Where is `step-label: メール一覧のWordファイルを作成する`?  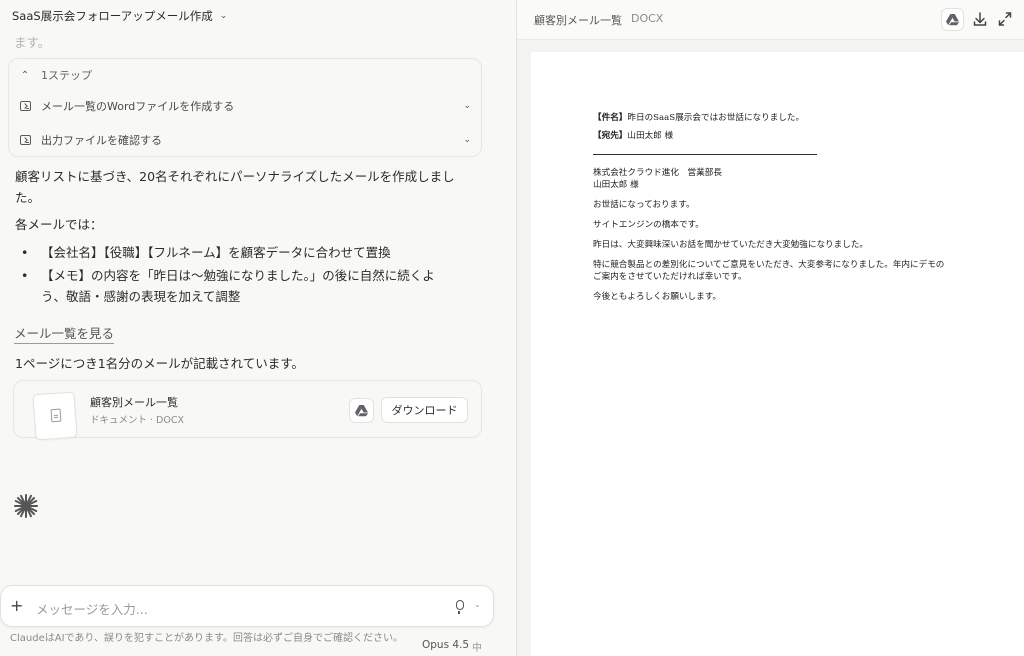
step-label: メール一覧のWordファイルを作成する is located at coordinates (138, 106).